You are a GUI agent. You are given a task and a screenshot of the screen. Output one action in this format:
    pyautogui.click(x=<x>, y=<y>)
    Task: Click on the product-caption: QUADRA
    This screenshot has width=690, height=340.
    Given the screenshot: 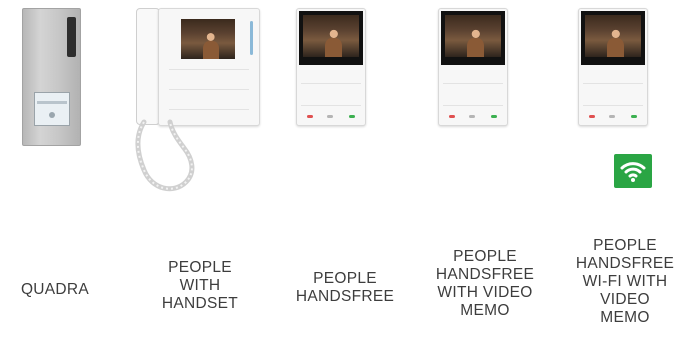 What is the action you would take?
    pyautogui.click(x=55, y=289)
    